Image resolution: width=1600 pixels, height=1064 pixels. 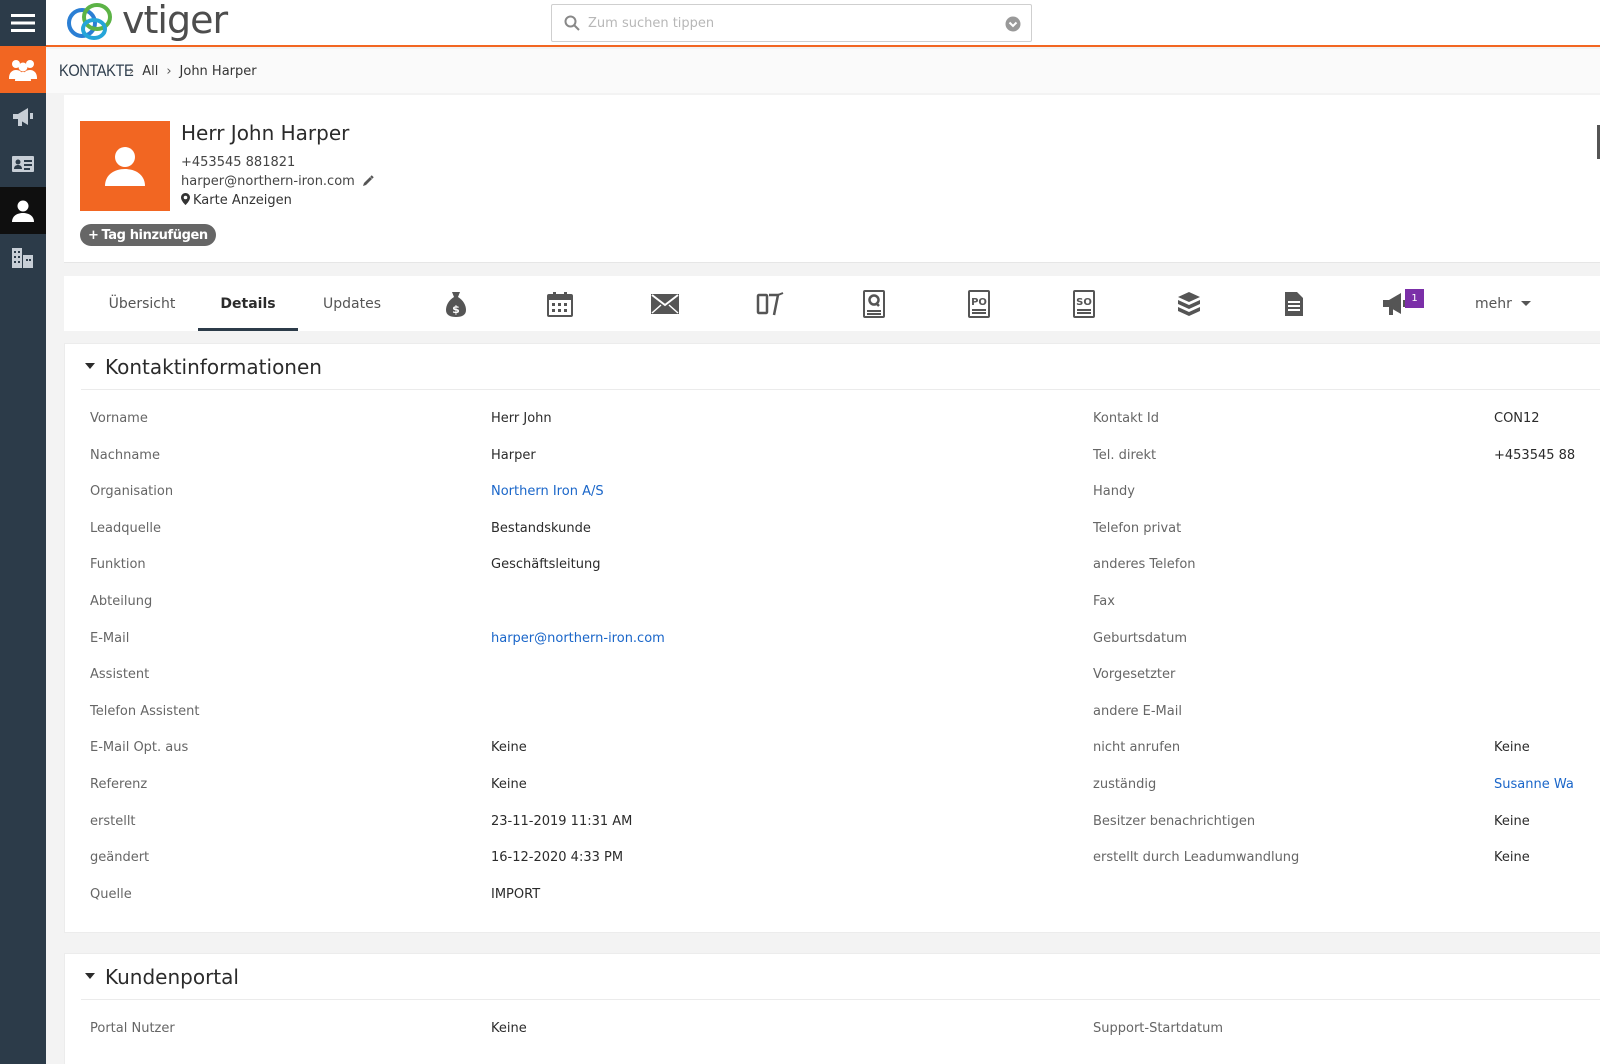 I want to click on field-value: Geschäftsleitung, so click(x=546, y=565).